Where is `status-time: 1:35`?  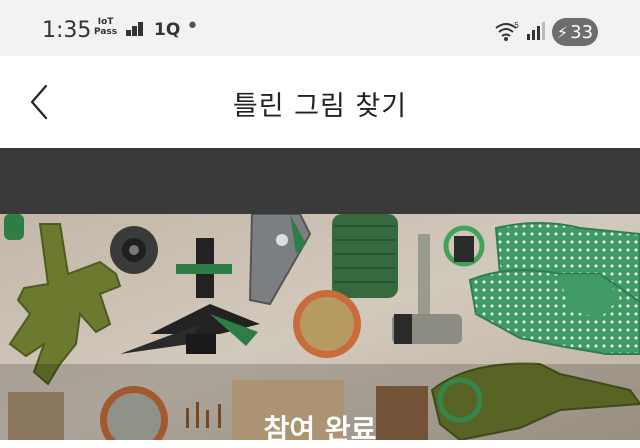 status-time: 1:35 is located at coordinates (67, 30).